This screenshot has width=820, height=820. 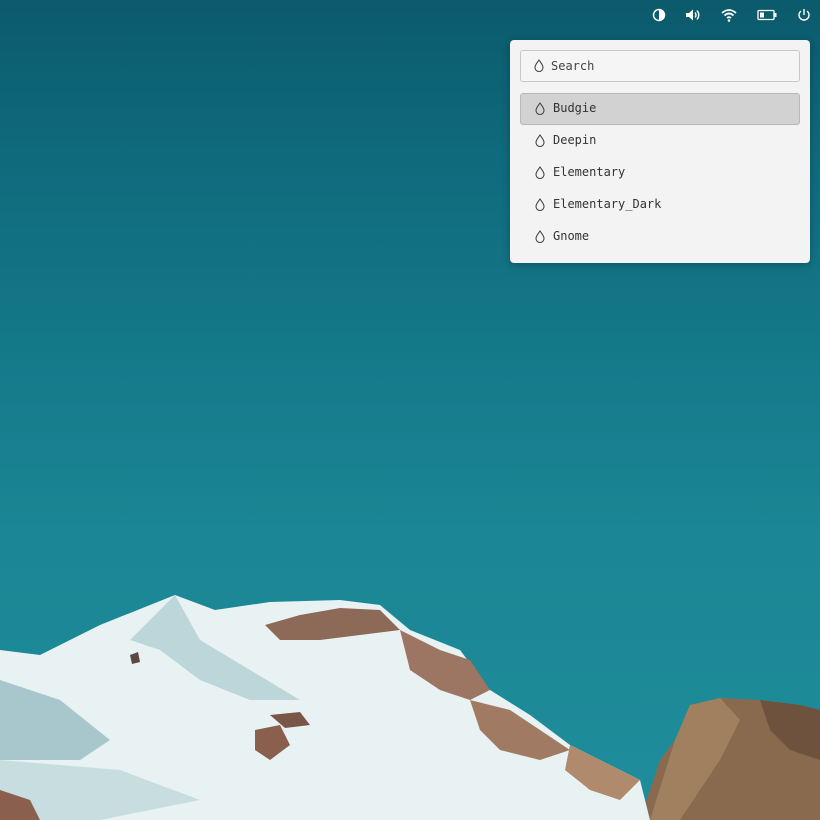 What do you see at coordinates (410, 15) in the screenshot?
I see `system-tray` at bounding box center [410, 15].